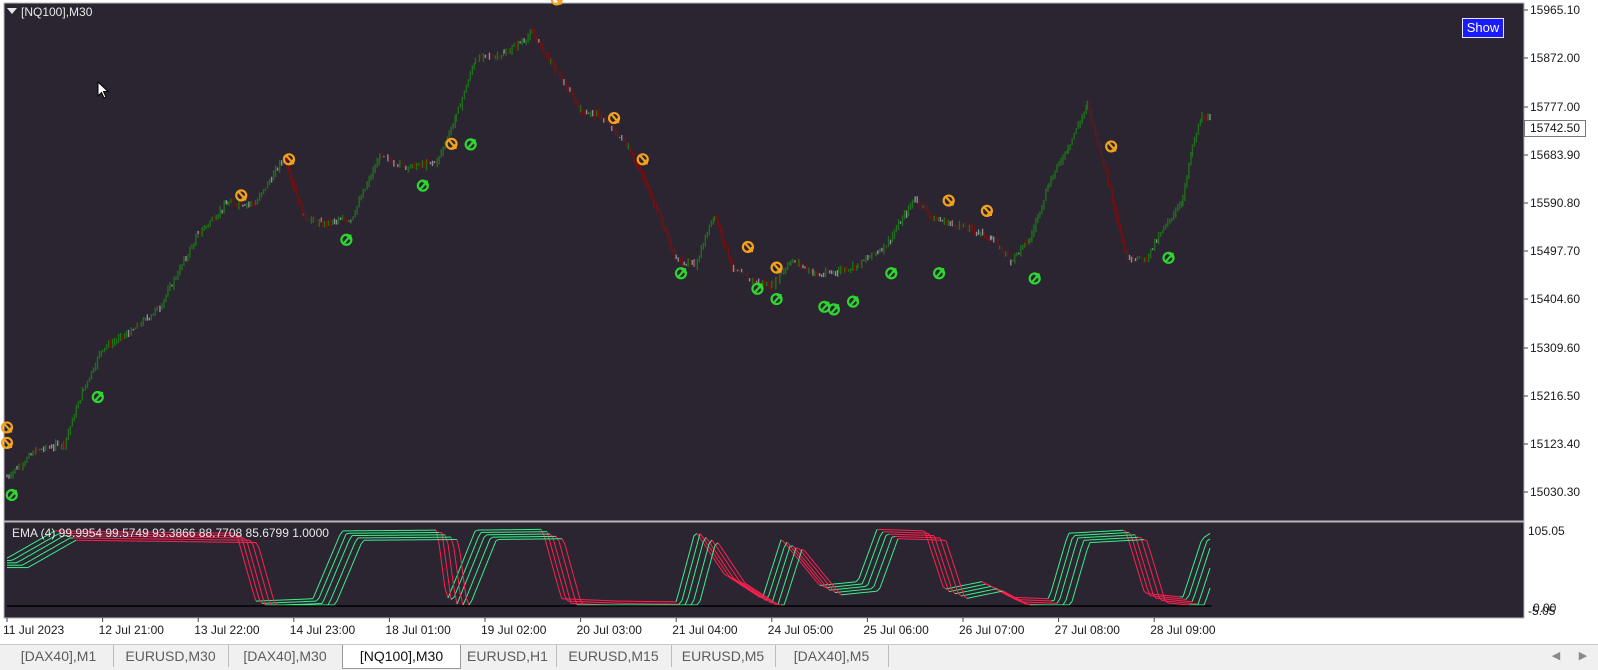 This screenshot has height=670, width=1598. What do you see at coordinates (1555, 128) in the screenshot?
I see `current-price-label: 15742.50` at bounding box center [1555, 128].